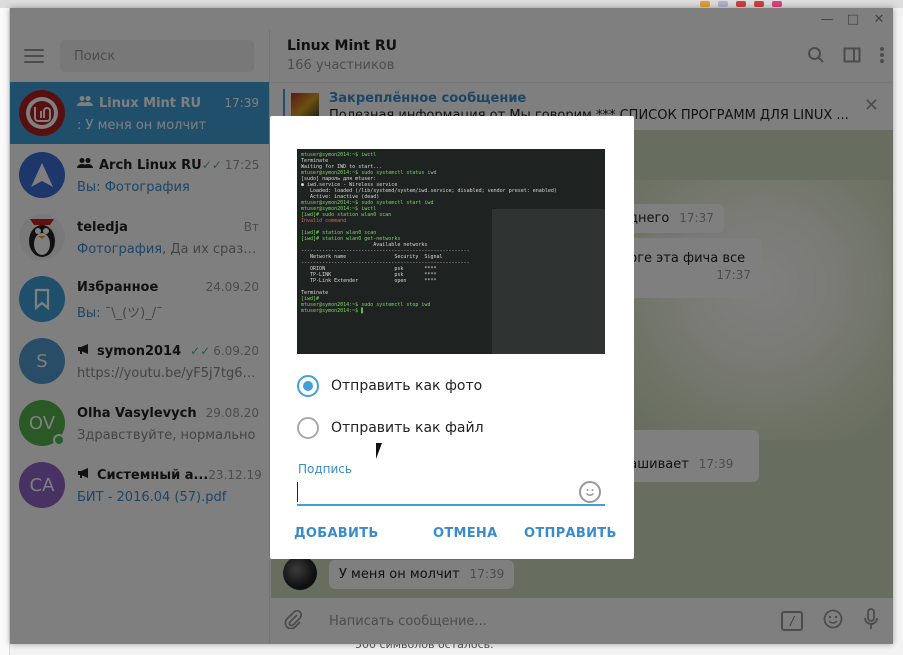 The width and height of the screenshot is (903, 655). Describe the element at coordinates (407, 386) in the screenshot. I see `send-as-photo-label: Отправить как фото` at that location.